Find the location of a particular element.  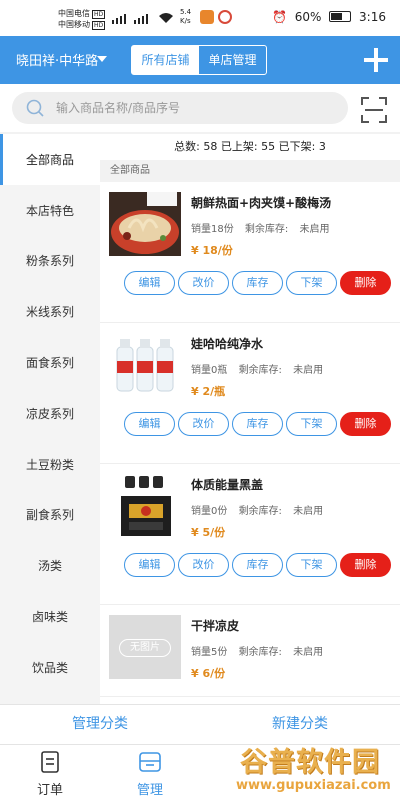

product-image-placeholder: 无图片 is located at coordinates (145, 647).